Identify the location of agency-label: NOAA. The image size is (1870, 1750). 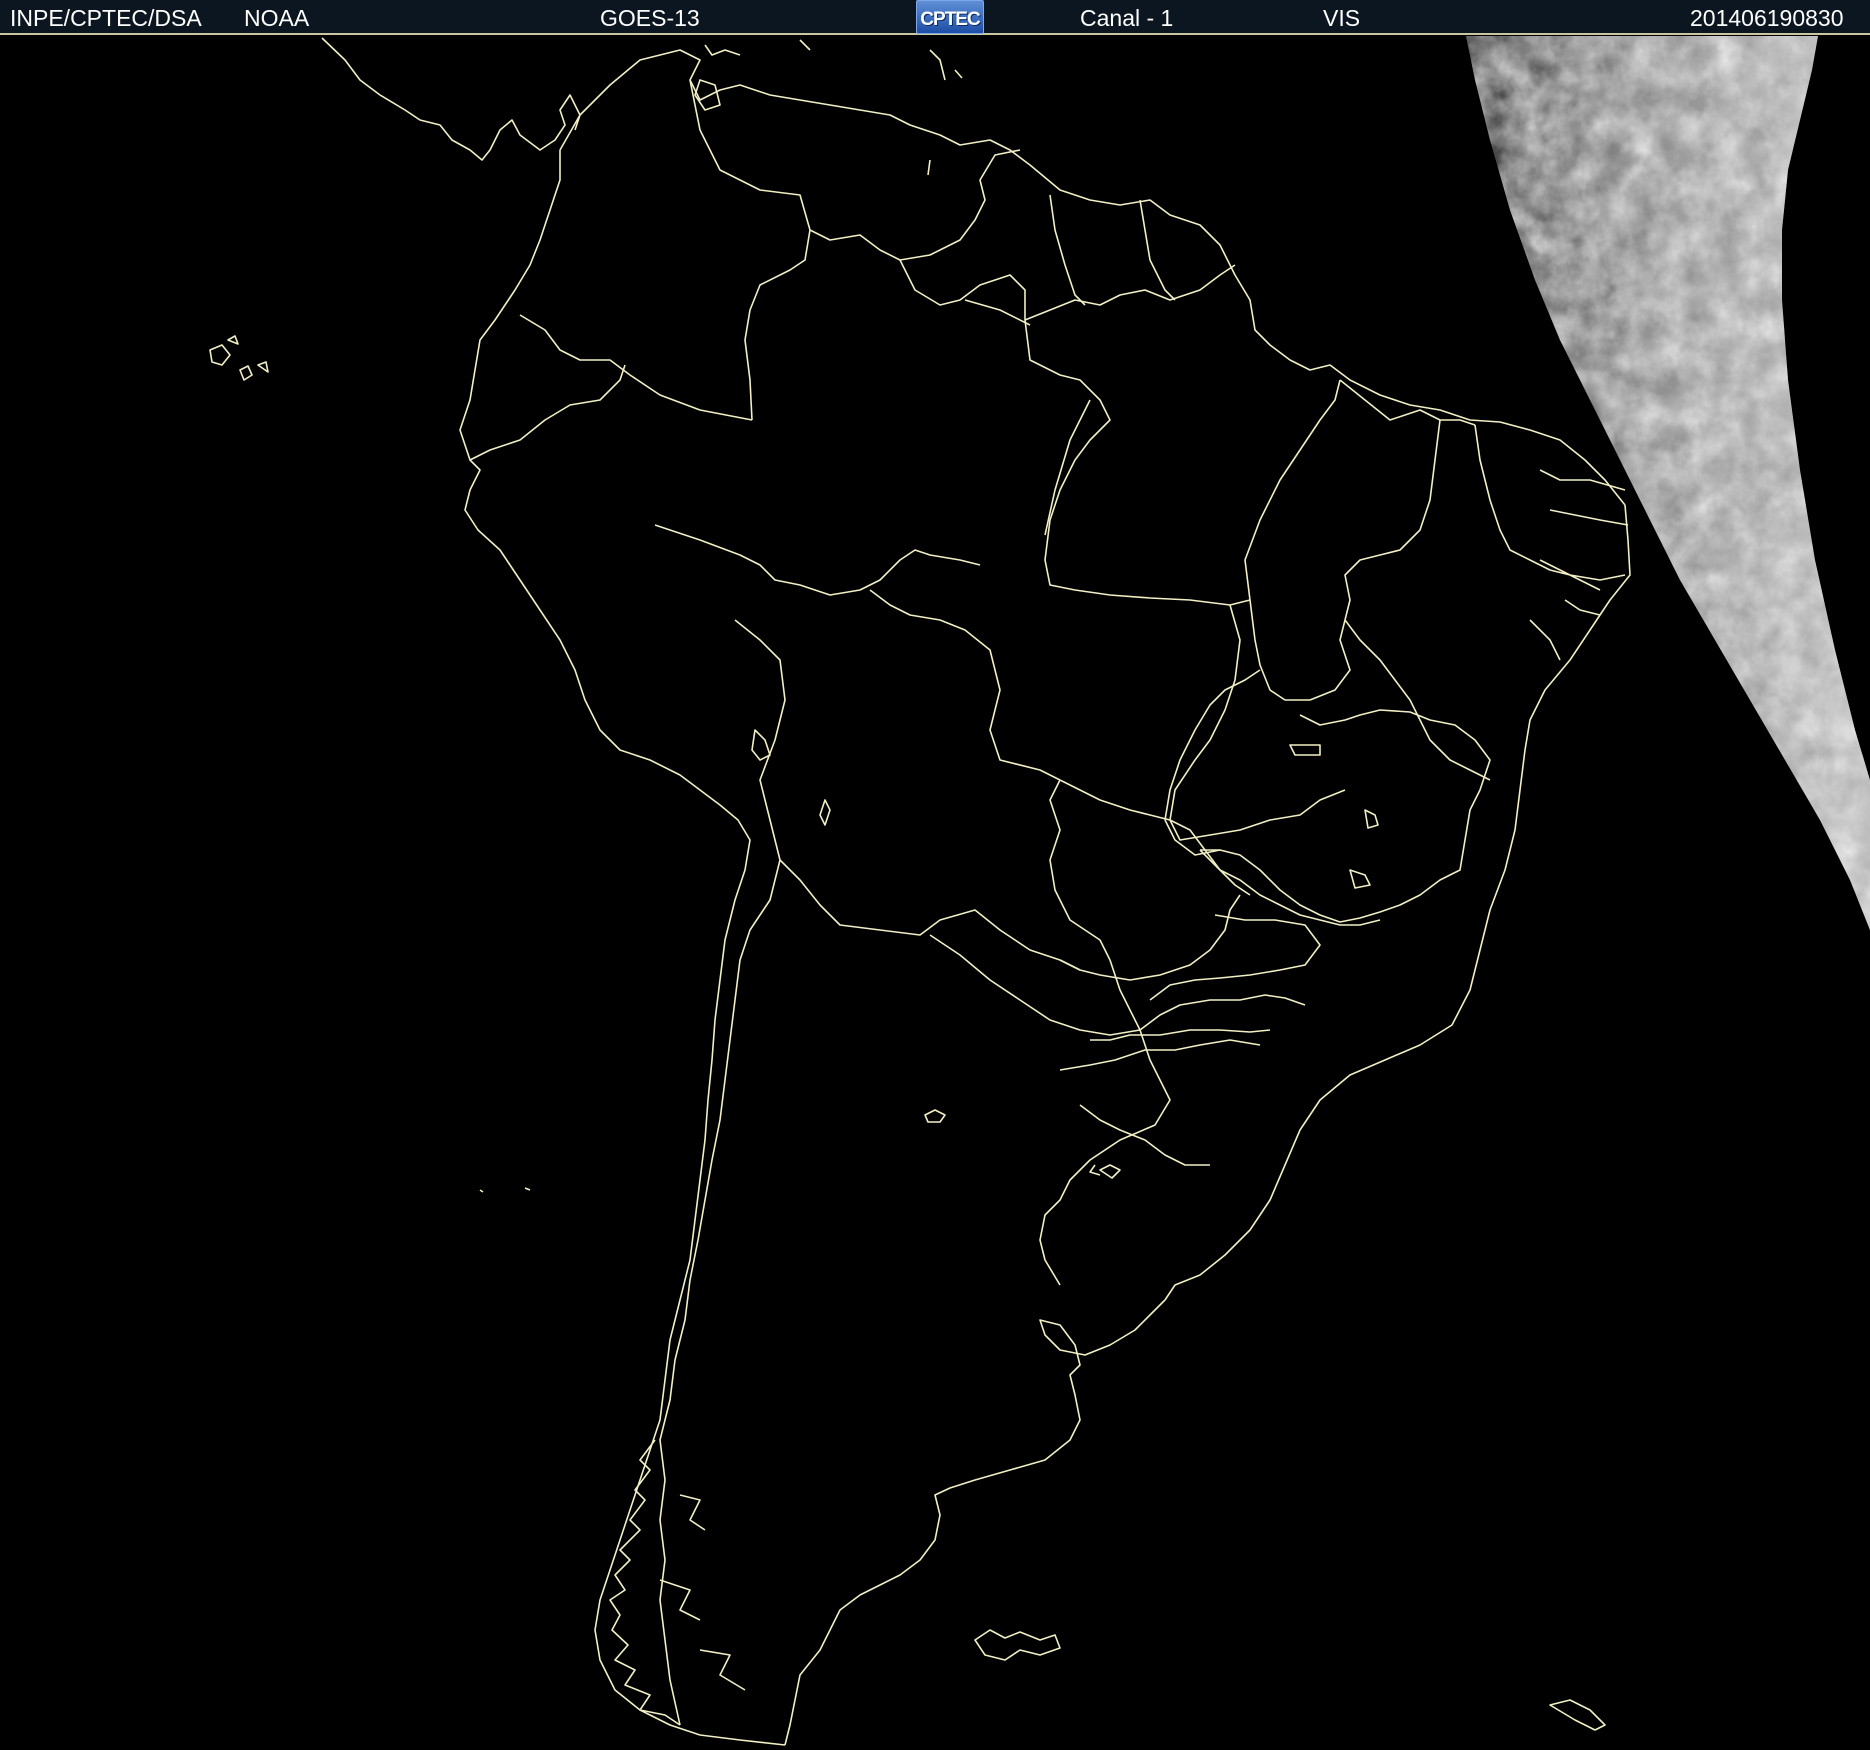
(277, 18).